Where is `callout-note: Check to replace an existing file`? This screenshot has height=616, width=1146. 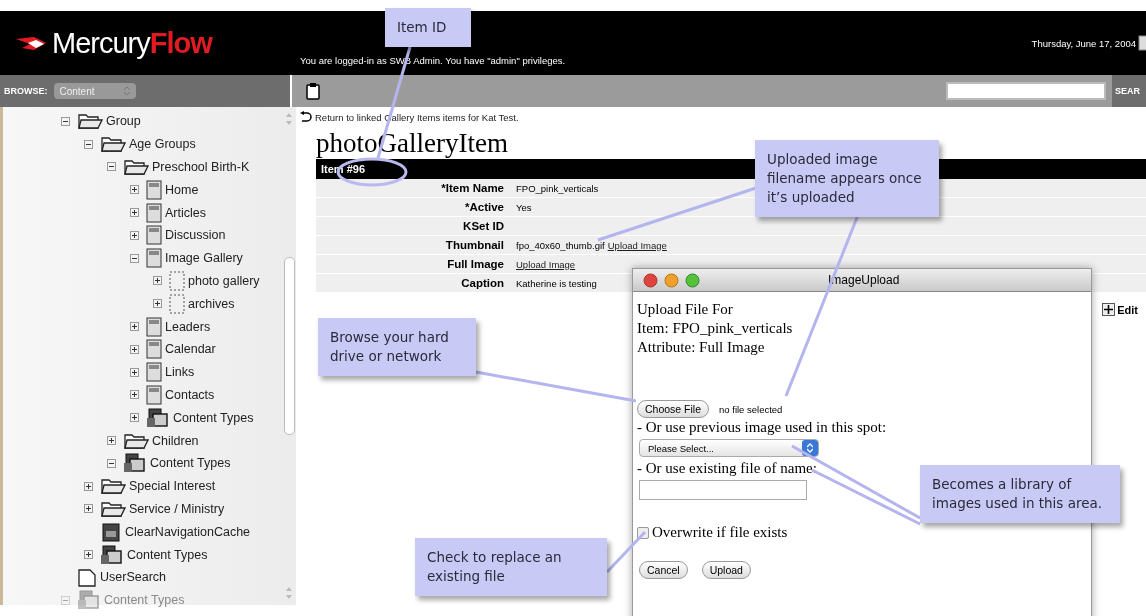 callout-note: Check to replace an existing file is located at coordinates (511, 567).